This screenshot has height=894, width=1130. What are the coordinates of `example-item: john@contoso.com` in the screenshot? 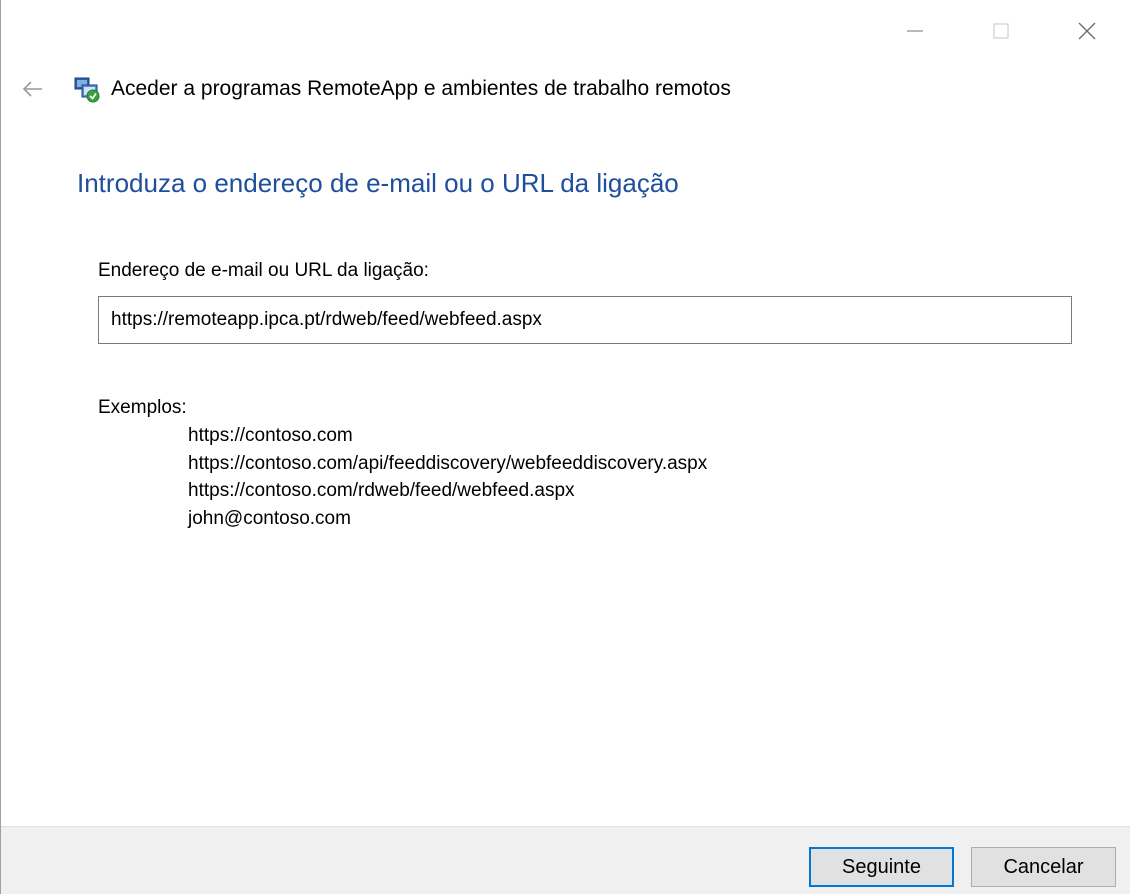 It's located at (269, 518).